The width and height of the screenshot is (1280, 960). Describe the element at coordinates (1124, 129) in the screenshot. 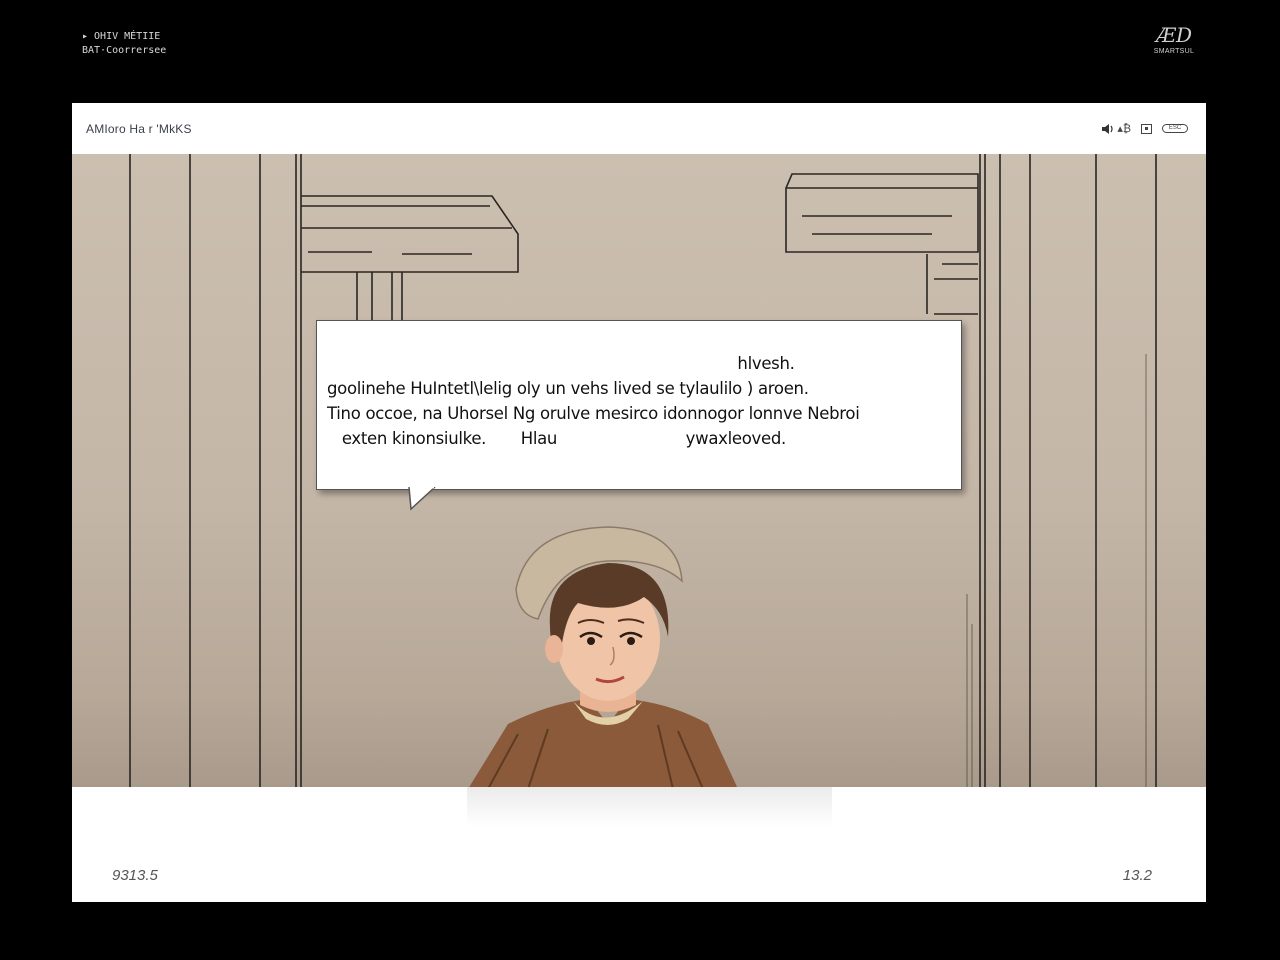

I see `volume-label: ▴₿` at that location.